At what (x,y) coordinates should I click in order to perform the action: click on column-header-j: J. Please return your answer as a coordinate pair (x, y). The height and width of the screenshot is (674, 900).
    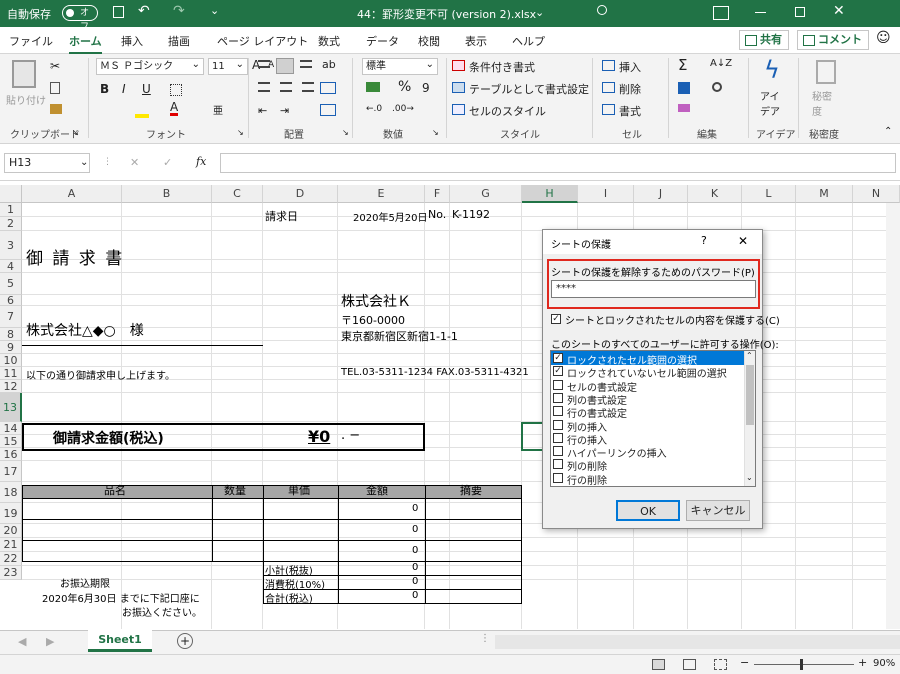
    Looking at the image, I should click on (661, 194).